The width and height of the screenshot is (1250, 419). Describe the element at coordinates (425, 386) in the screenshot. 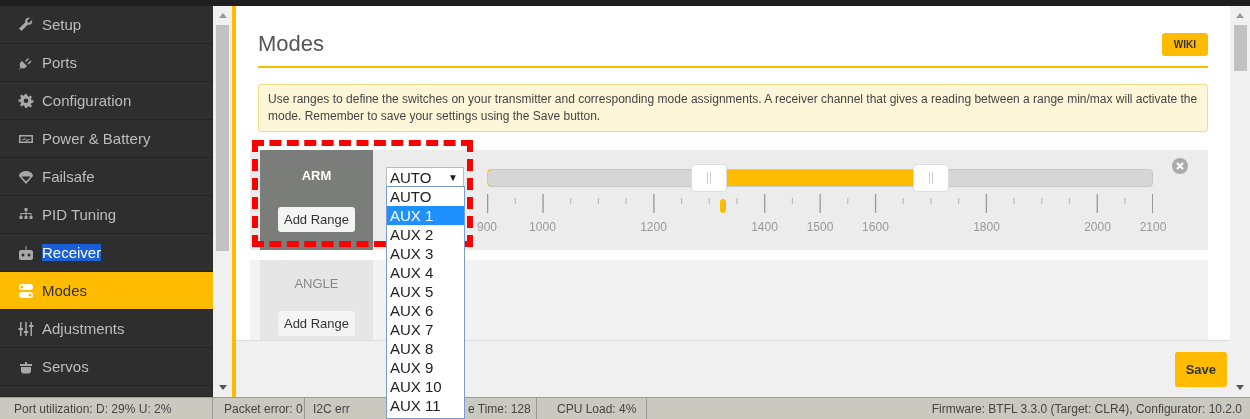

I see `dropdown-option: AUX 10` at that location.